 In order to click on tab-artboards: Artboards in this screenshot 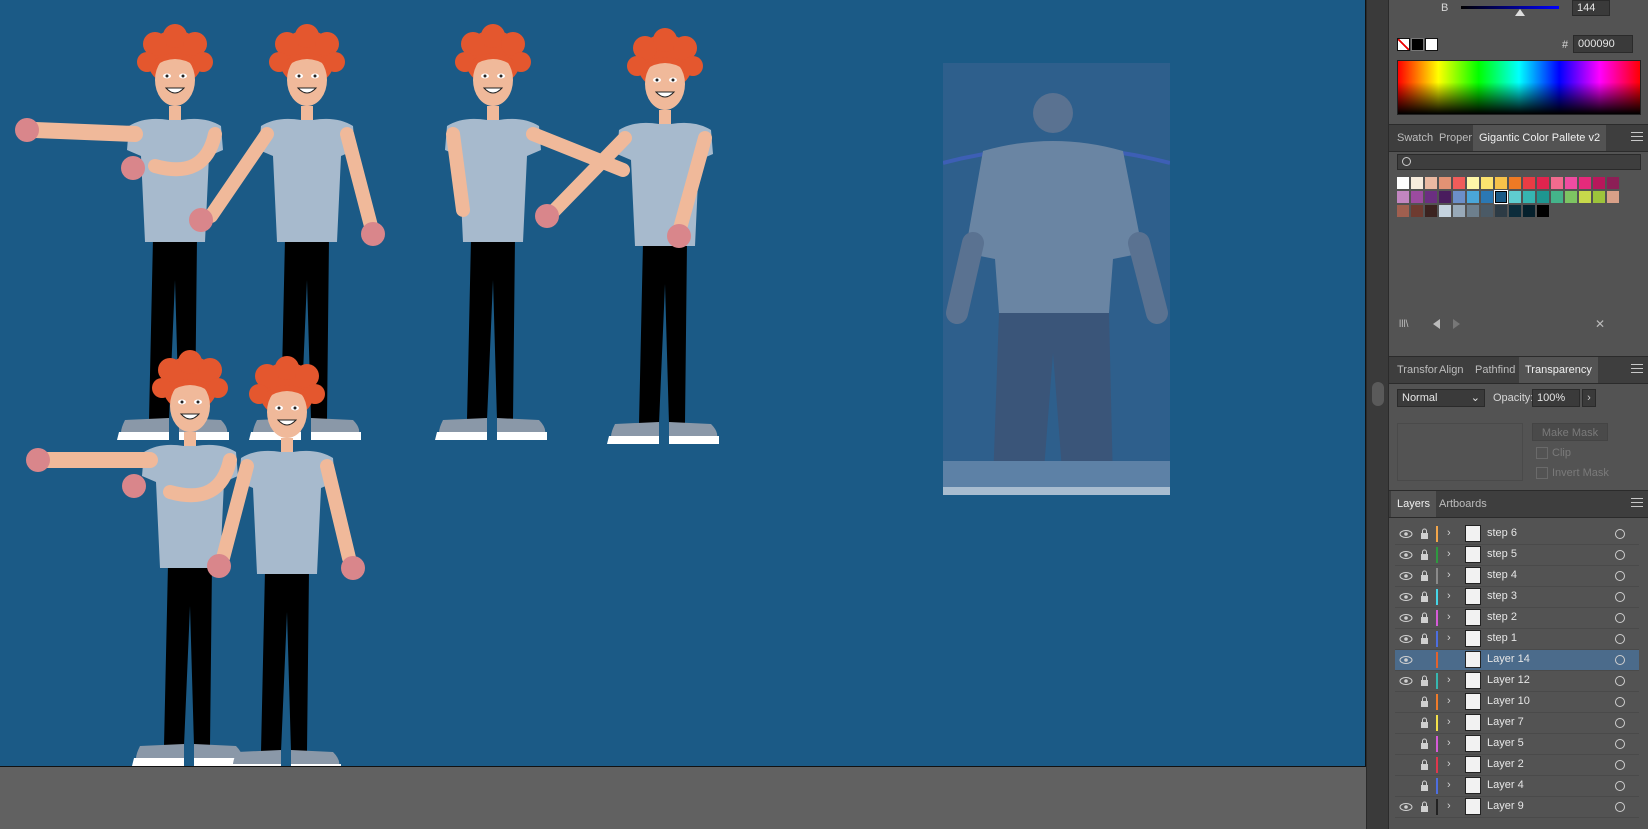, I will do `click(1463, 504)`.